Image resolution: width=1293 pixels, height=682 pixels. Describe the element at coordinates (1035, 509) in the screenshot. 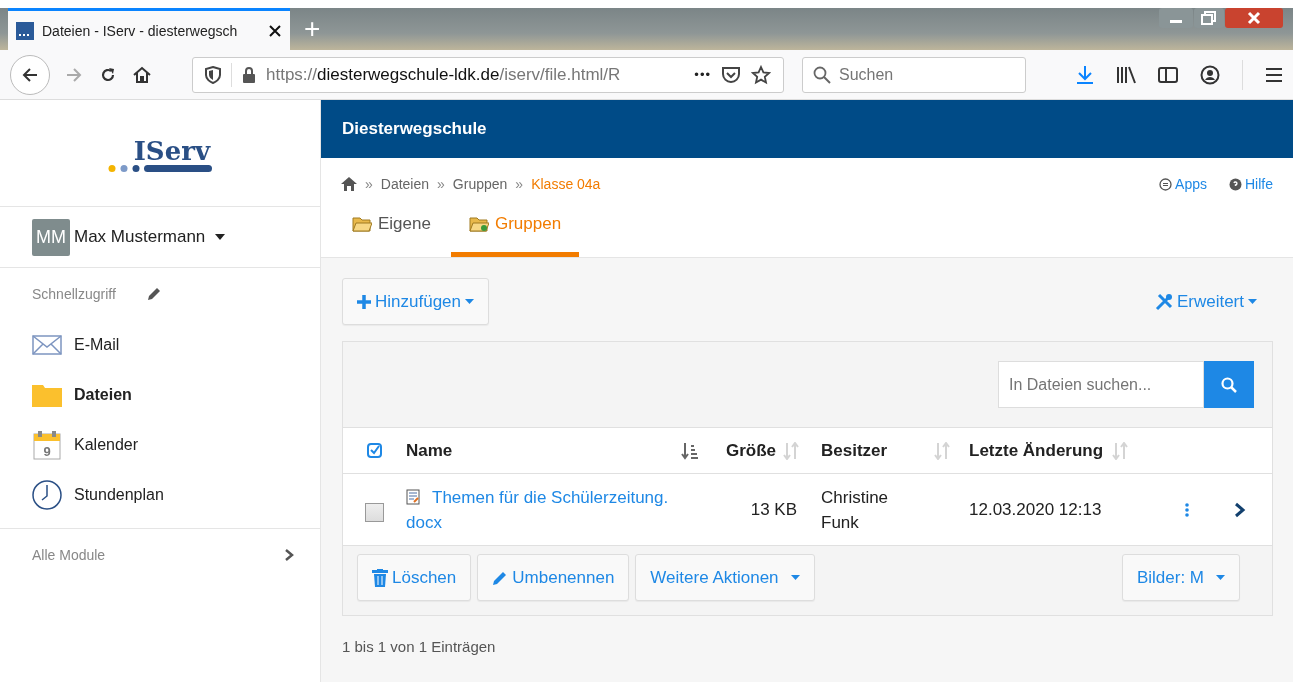

I see `table-cell: 12.03.2020 12:13` at that location.